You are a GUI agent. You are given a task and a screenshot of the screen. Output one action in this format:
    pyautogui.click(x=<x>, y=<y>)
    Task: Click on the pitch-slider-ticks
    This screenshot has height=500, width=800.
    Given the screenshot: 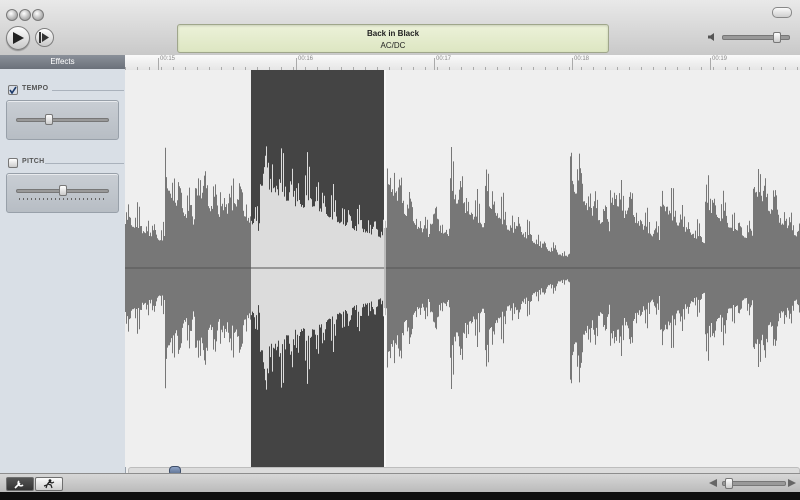 What is the action you would take?
    pyautogui.click(x=61, y=199)
    